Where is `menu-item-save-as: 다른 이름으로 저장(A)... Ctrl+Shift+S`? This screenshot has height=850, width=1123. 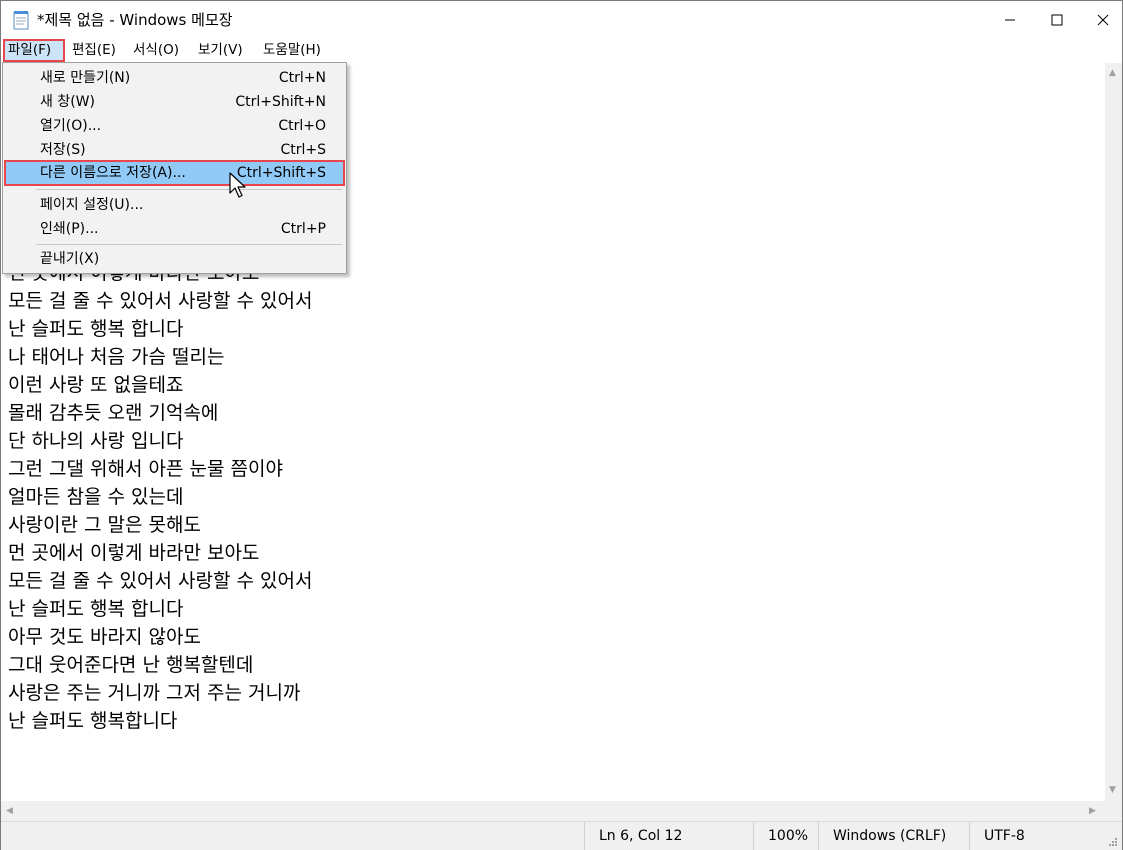
menu-item-save-as: 다른 이름으로 저장(A)... Ctrl+Shift+S is located at coordinates (174, 173).